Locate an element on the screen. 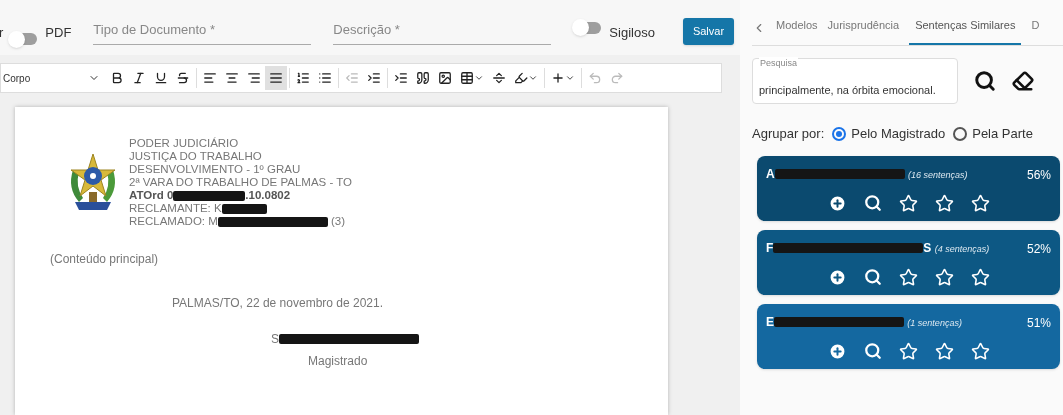 This screenshot has height=415, width=1063. header-line: DESENVOLVIMENTO - 1º GRAU is located at coordinates (215, 169).